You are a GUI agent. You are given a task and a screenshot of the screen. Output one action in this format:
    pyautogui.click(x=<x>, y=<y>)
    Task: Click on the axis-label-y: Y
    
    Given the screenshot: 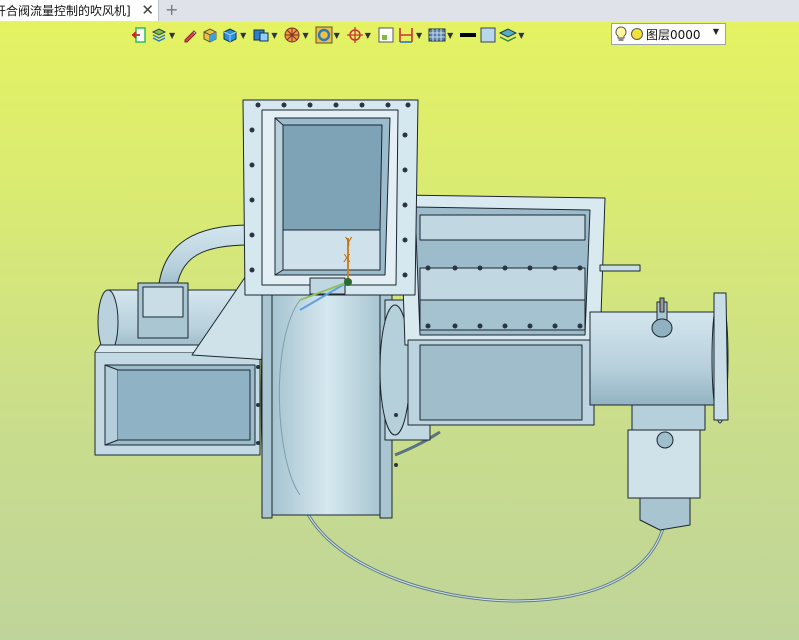 What is the action you would take?
    pyautogui.click(x=348, y=242)
    